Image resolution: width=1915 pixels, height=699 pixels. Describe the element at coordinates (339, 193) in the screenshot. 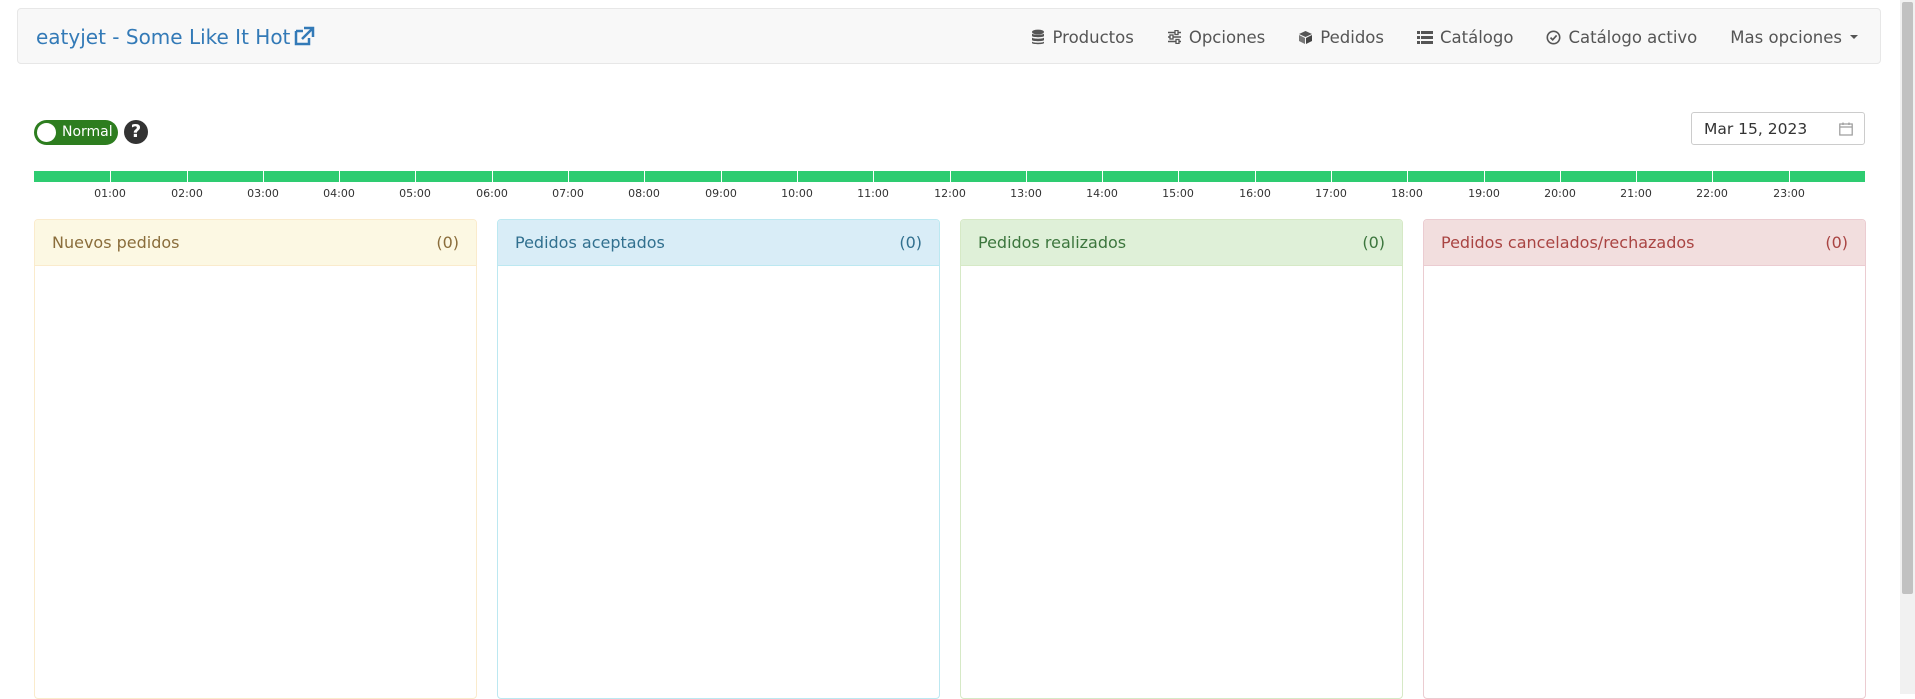

I see `timeline-hour-label: 04:00` at that location.